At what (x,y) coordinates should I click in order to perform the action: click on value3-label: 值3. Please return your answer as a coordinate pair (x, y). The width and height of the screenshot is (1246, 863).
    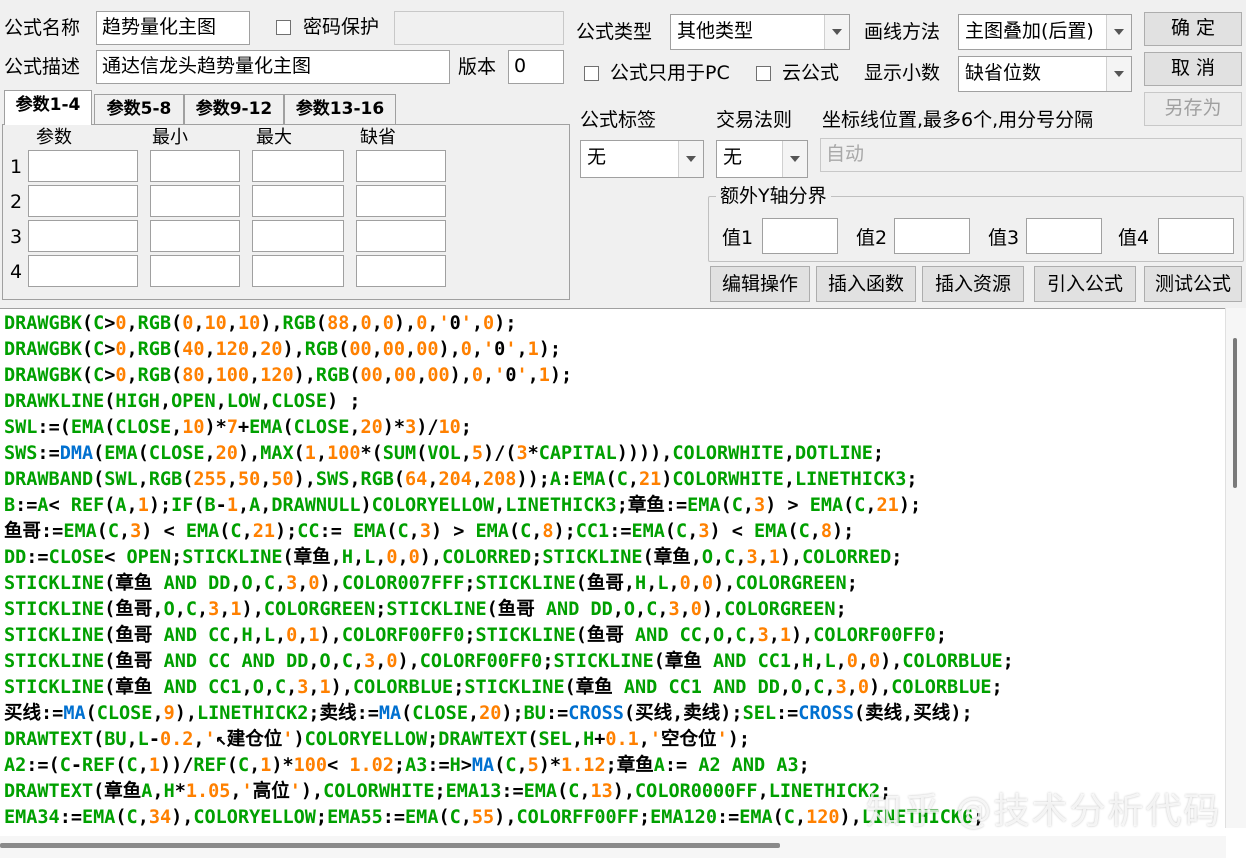
    Looking at the image, I should click on (1004, 238).